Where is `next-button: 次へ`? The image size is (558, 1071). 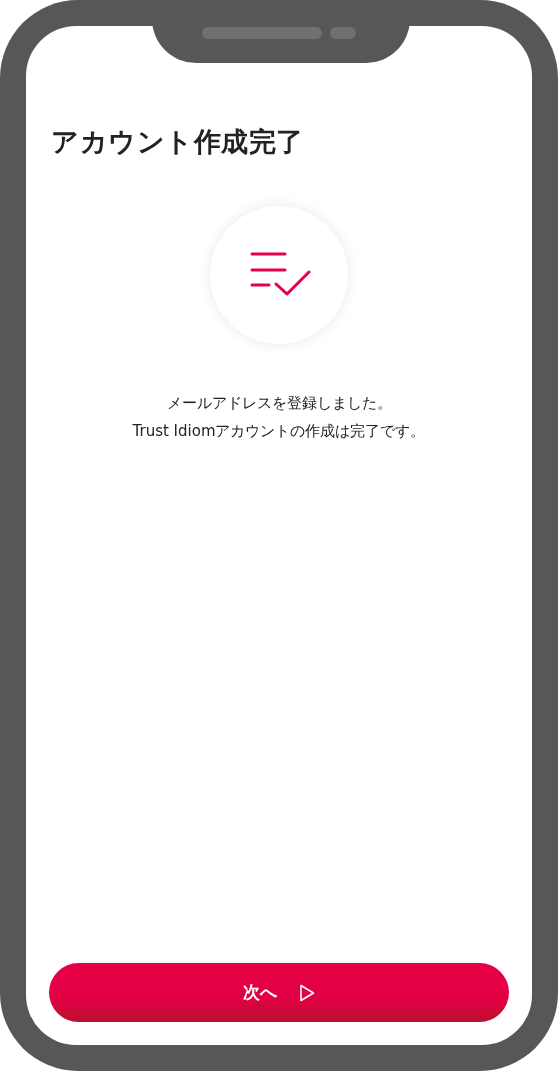 next-button: 次へ is located at coordinates (279, 992).